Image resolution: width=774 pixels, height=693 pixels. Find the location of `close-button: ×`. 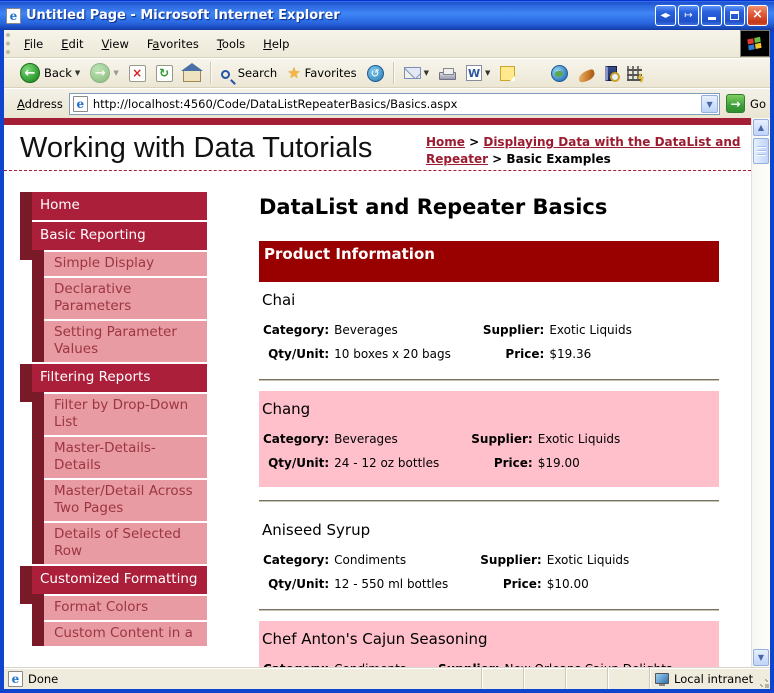

close-button: × is located at coordinates (757, 15).